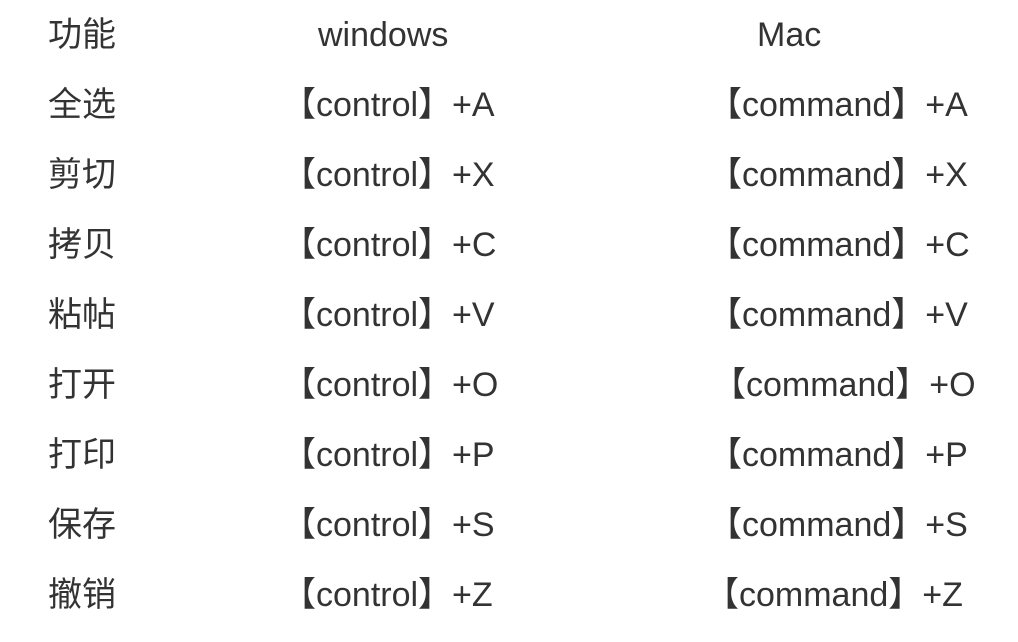 The height and width of the screenshot is (642, 1018). What do you see at coordinates (839, 245) in the screenshot?
I see `mac-shortcut-cell: 【command】+C` at bounding box center [839, 245].